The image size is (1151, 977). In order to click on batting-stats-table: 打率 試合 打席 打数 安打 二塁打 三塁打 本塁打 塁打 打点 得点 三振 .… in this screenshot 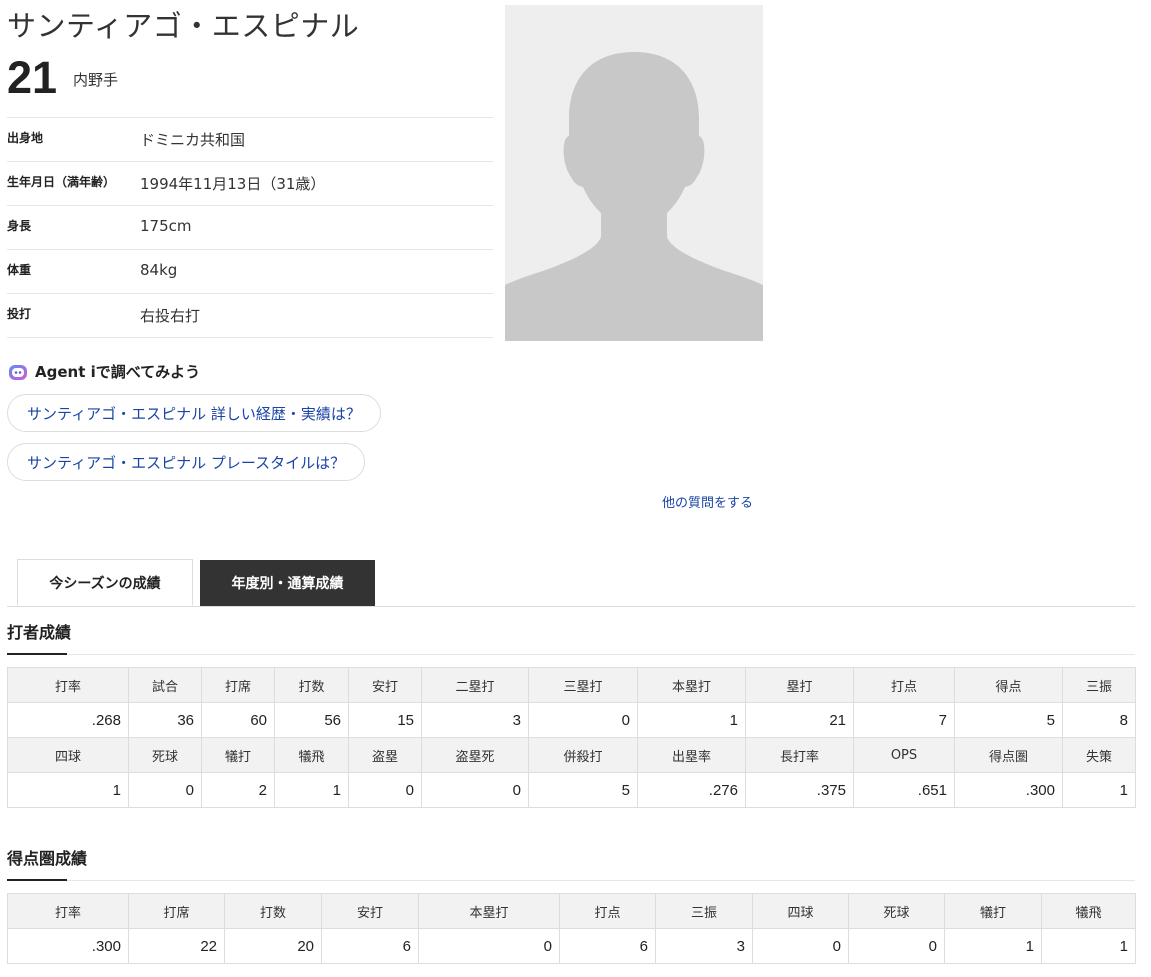, I will do `click(571, 737)`.